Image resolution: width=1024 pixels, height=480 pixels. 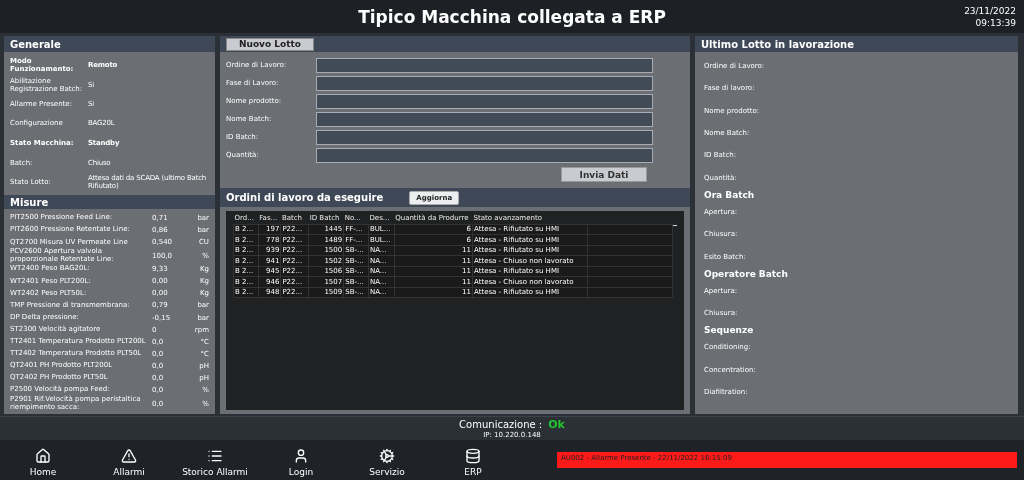 I want to click on new-batch-button: Nuovo Lotto, so click(x=270, y=44).